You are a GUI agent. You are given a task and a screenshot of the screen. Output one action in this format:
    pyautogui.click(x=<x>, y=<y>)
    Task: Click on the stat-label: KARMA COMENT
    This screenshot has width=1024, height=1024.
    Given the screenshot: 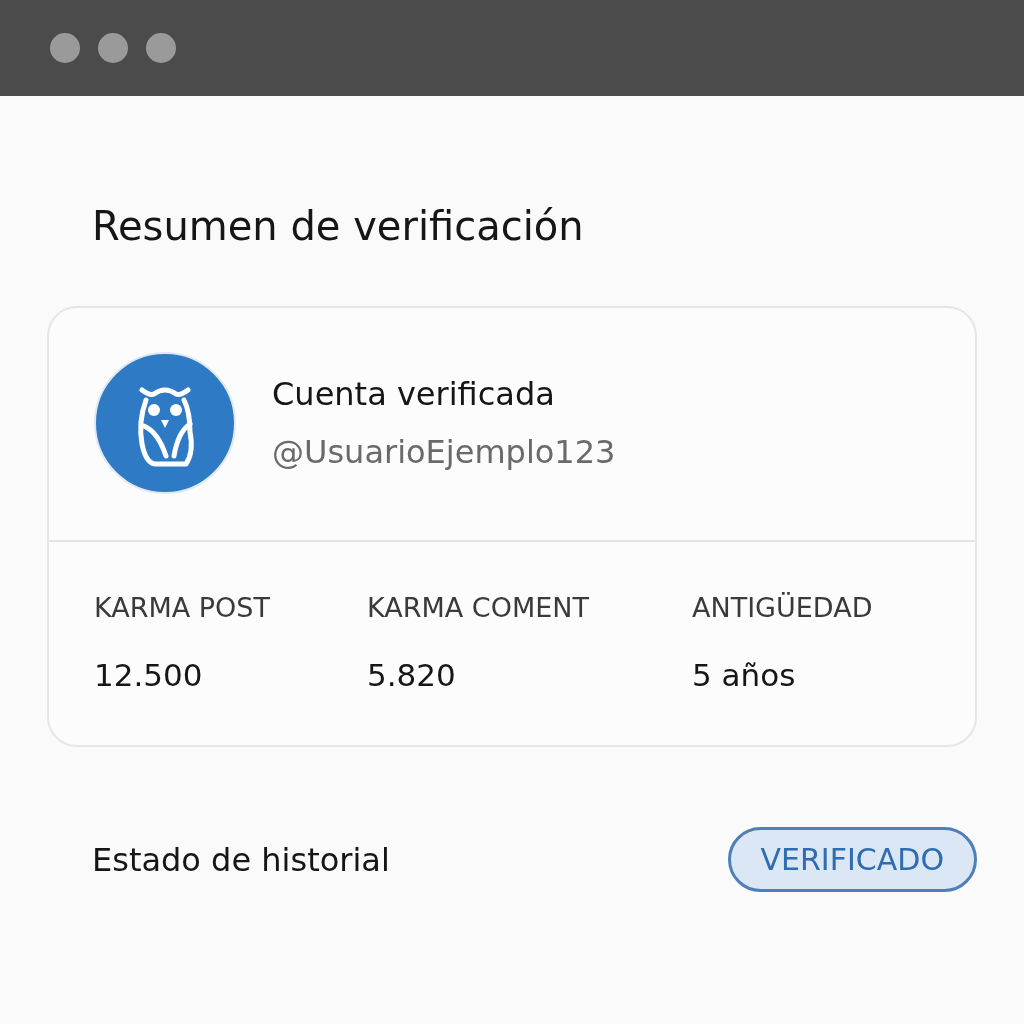 What is the action you would take?
    pyautogui.click(x=478, y=607)
    